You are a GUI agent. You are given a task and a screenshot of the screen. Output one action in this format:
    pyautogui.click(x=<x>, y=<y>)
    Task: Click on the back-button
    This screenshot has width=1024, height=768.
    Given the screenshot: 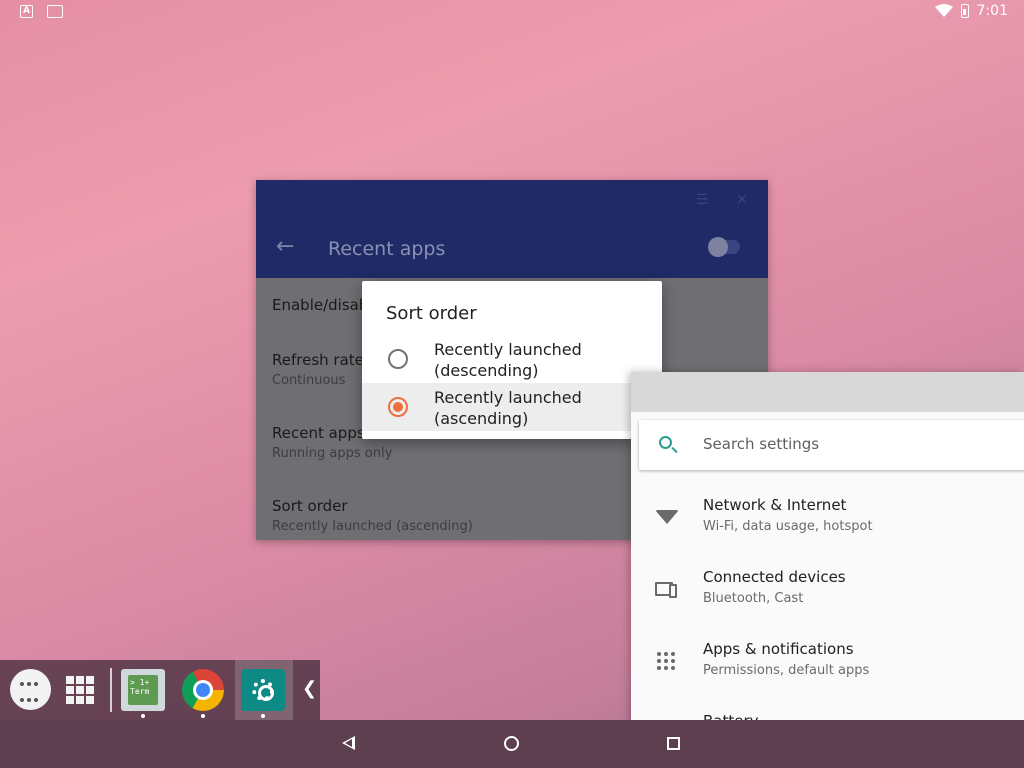 What is the action you would take?
    pyautogui.click(x=348, y=743)
    